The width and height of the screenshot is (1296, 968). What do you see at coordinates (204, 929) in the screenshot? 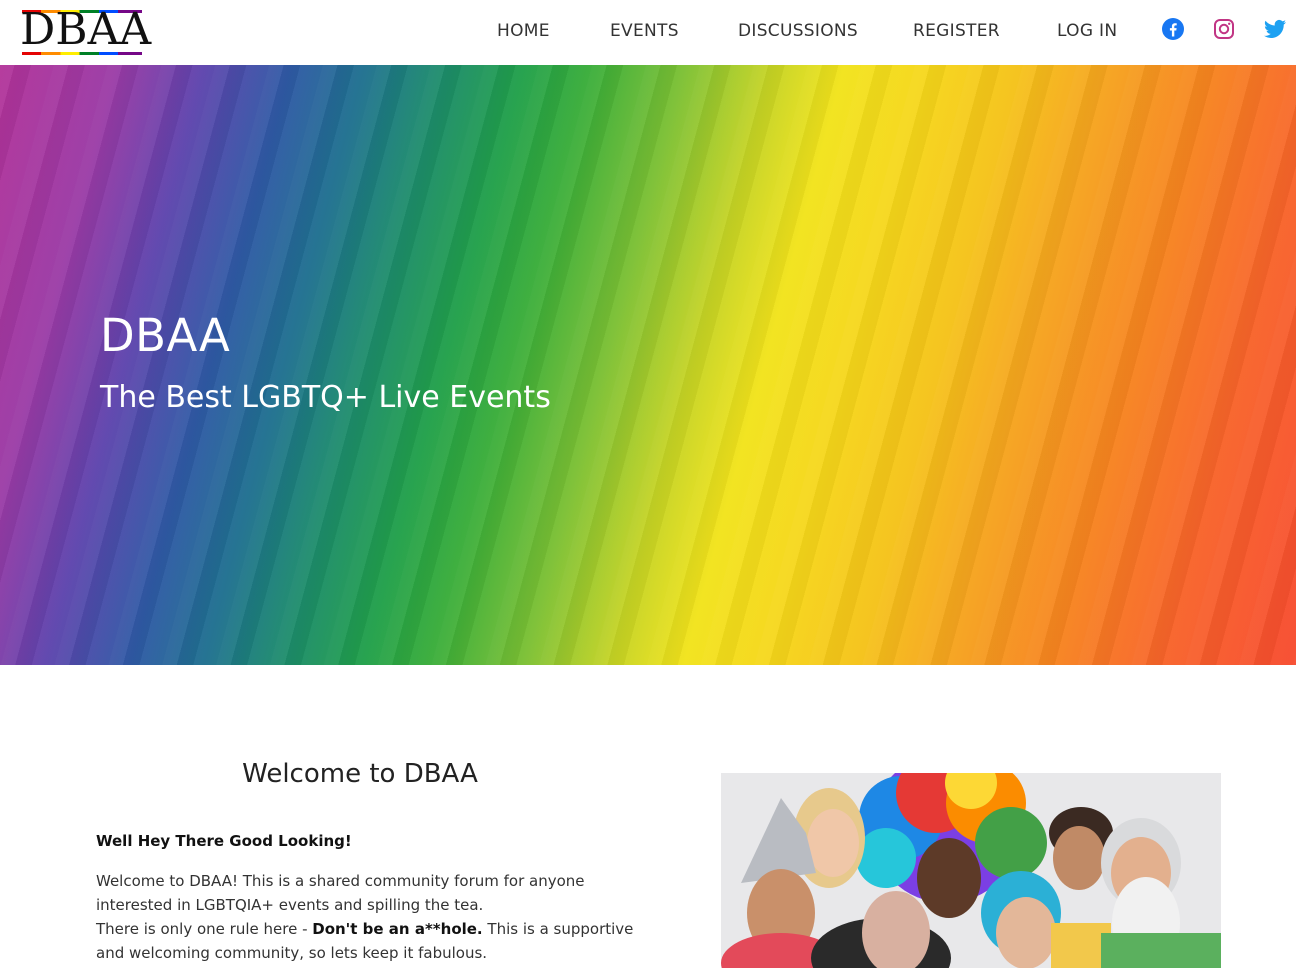
I see `rule-prefix: There is only one rule here -` at bounding box center [204, 929].